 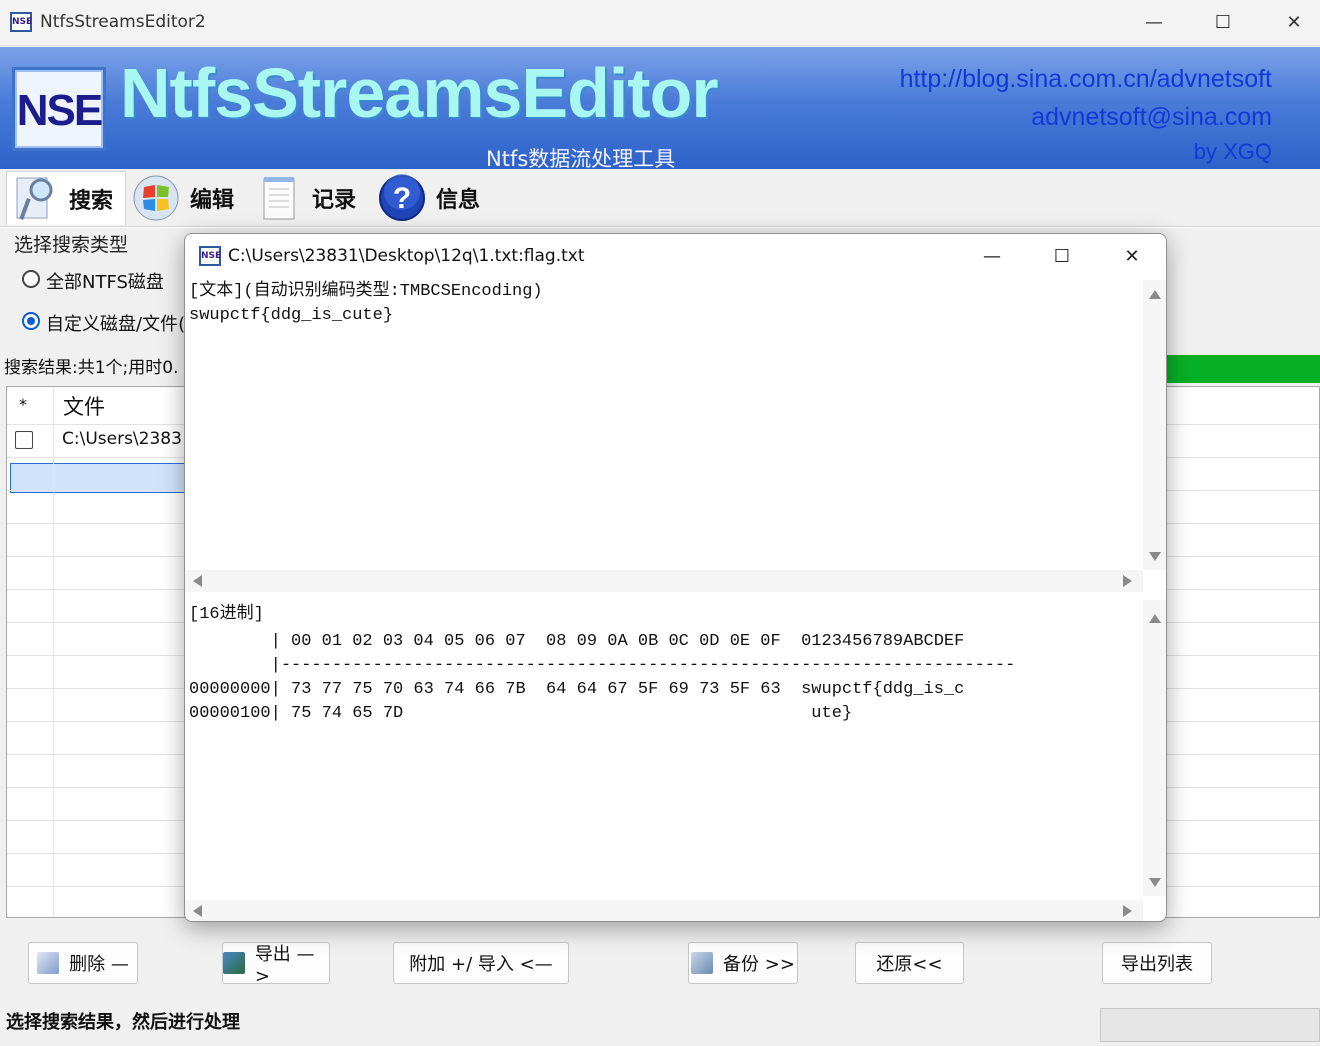 What do you see at coordinates (334, 200) in the screenshot?
I see `tab-record-label: 记录` at bounding box center [334, 200].